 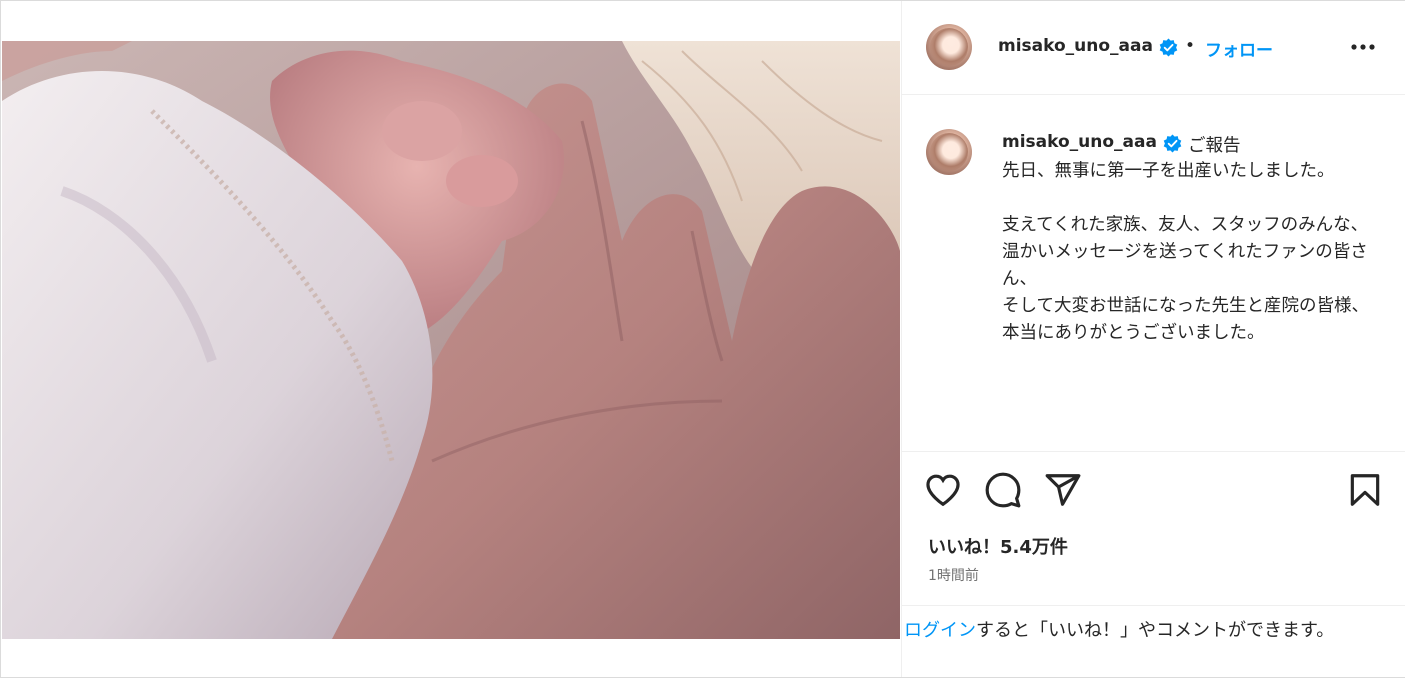 What do you see at coordinates (949, 47) in the screenshot?
I see `author-avatar` at bounding box center [949, 47].